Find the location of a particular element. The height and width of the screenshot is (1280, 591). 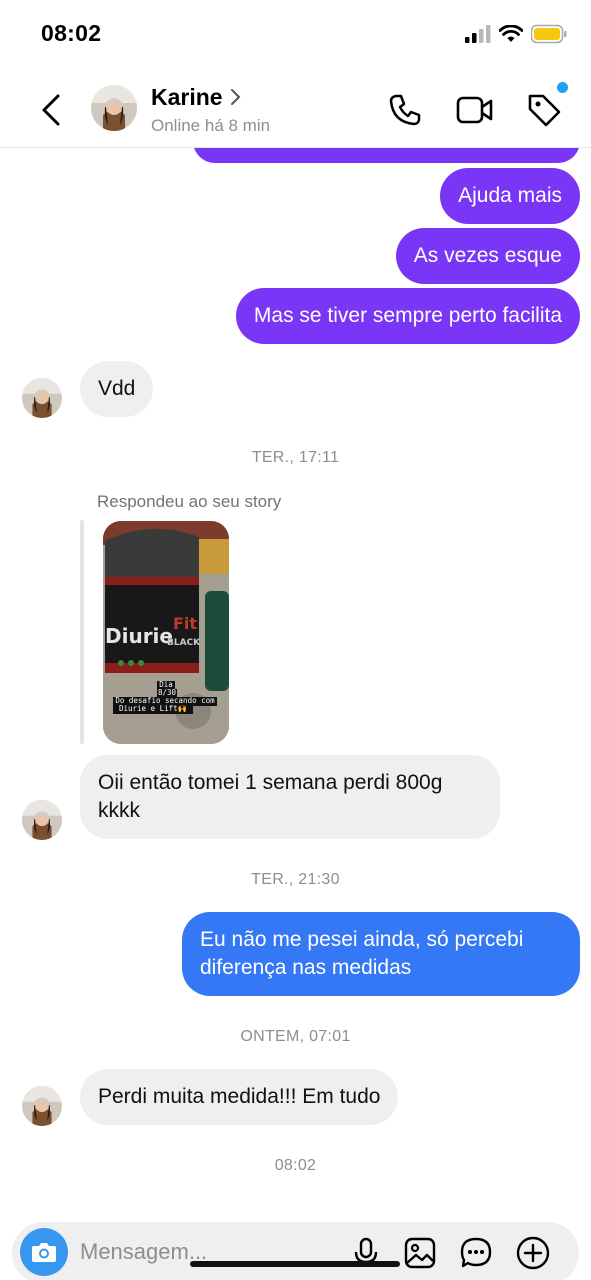

plus-icon is located at coordinates (533, 1253).